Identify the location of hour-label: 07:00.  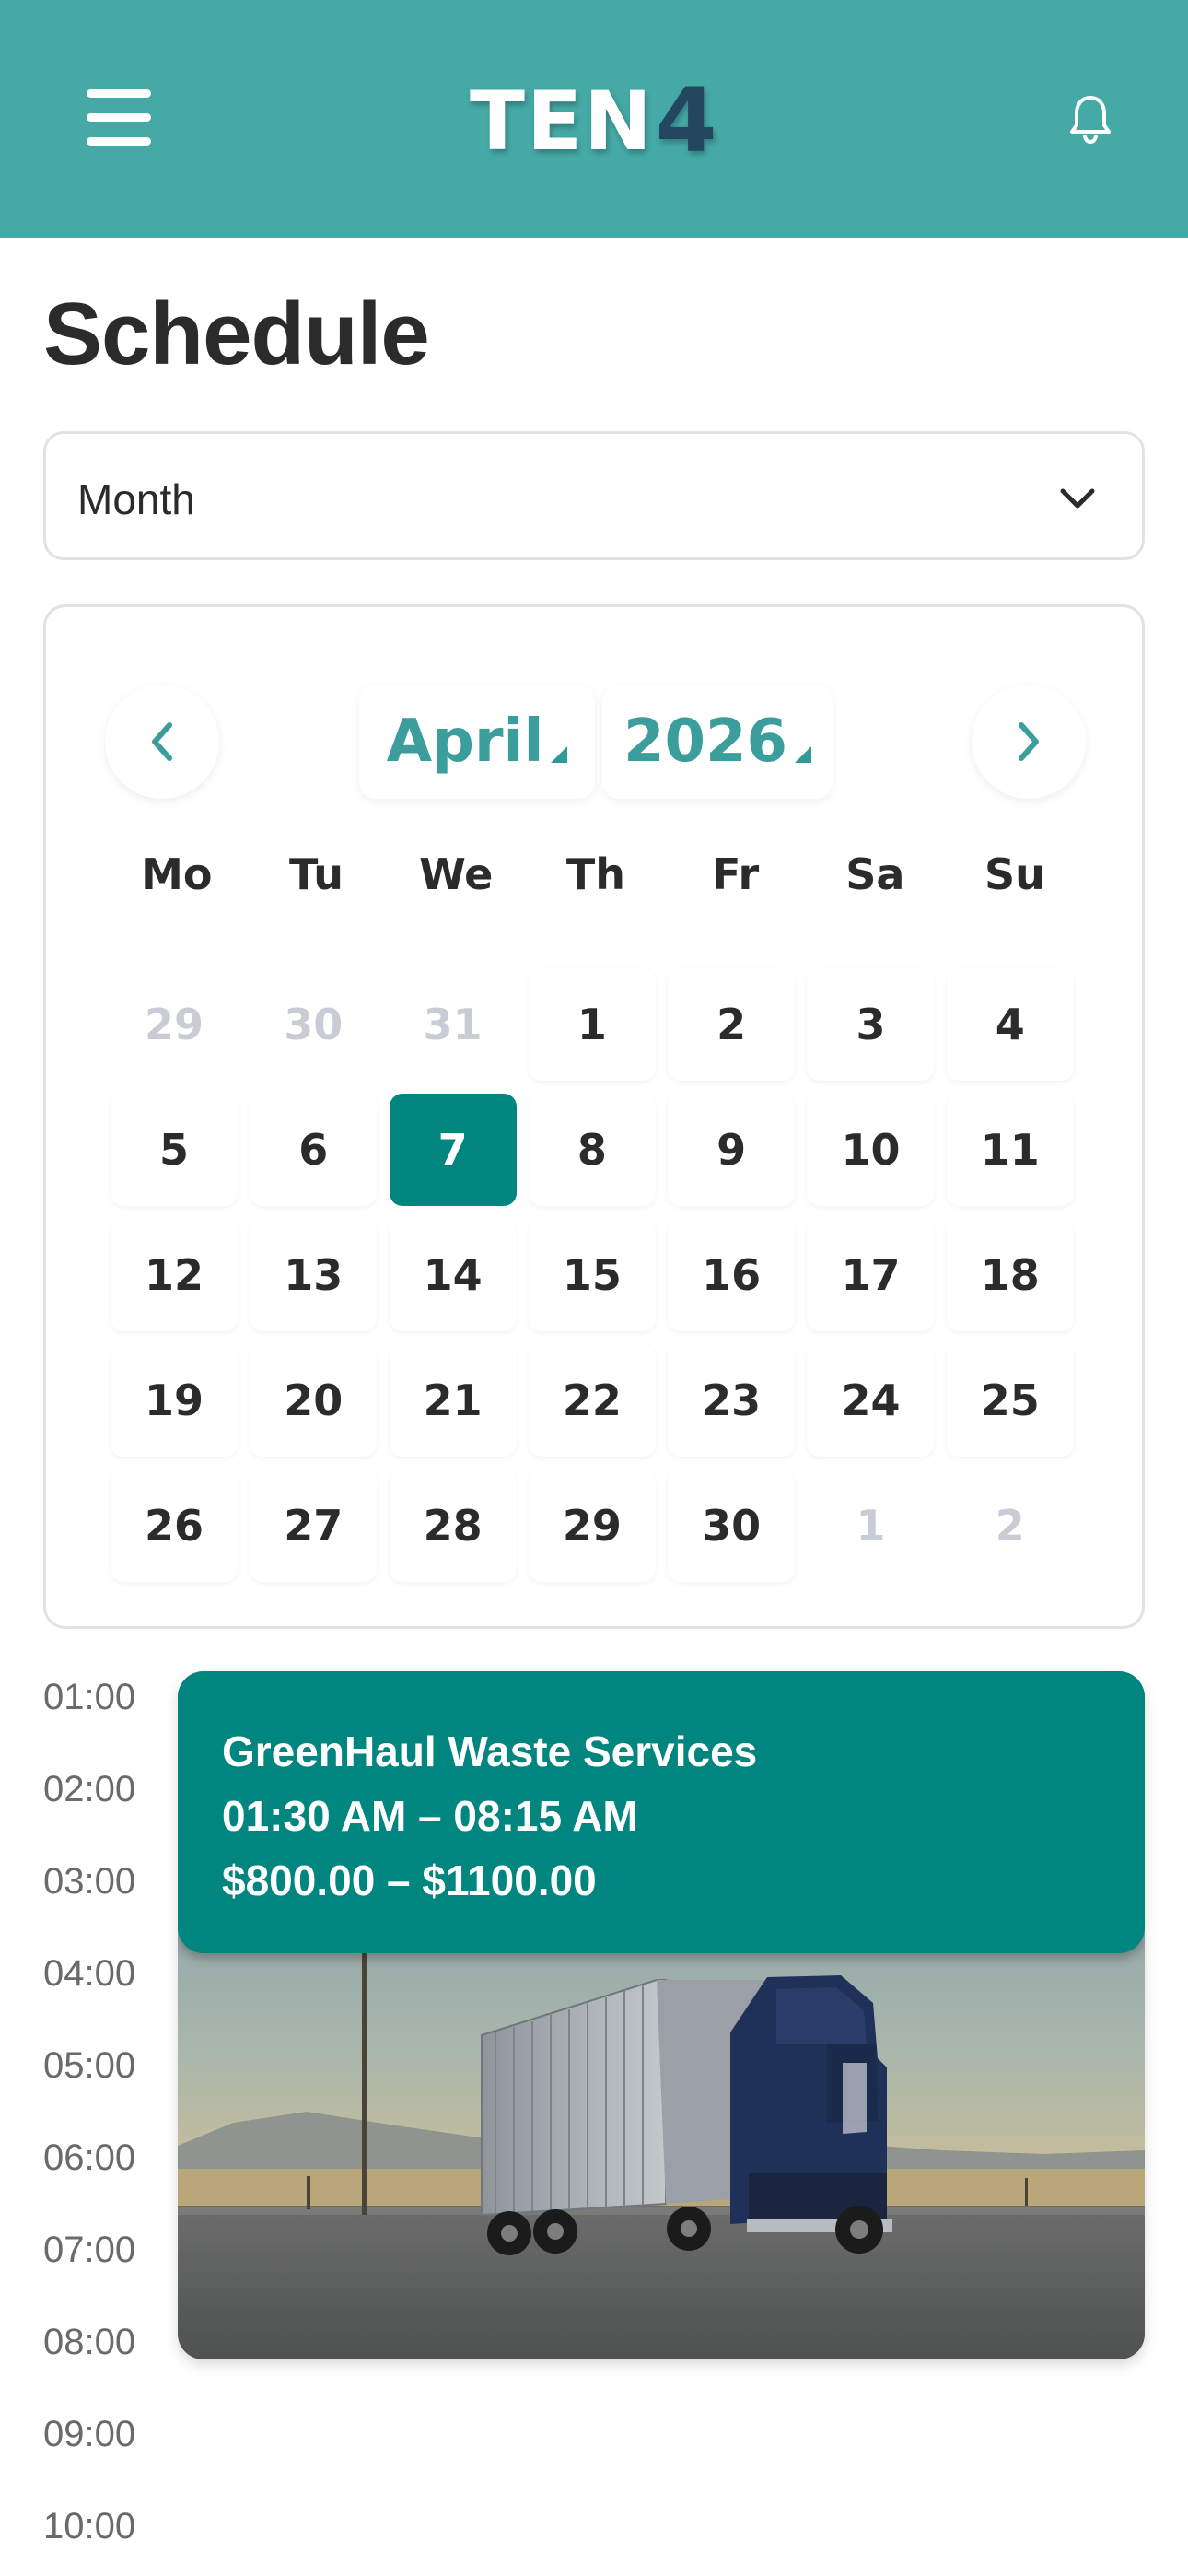
(89, 2250).